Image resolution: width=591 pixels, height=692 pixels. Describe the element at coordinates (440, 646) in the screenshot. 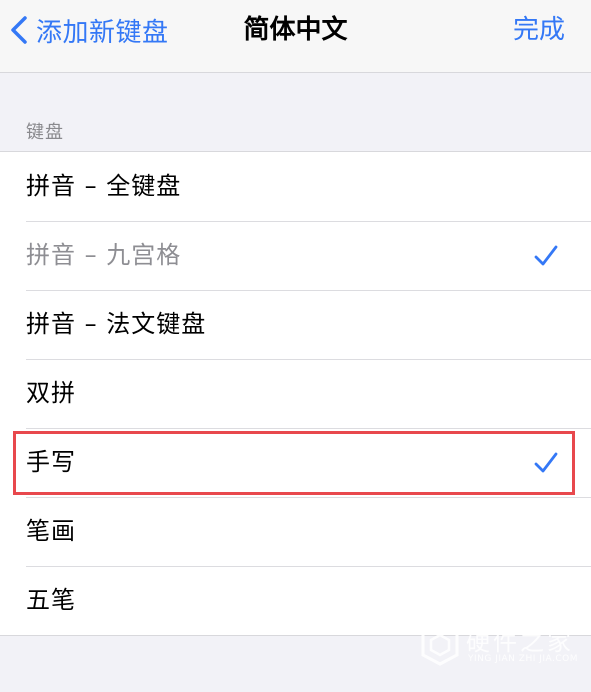

I see `cube-logo-icon` at that location.